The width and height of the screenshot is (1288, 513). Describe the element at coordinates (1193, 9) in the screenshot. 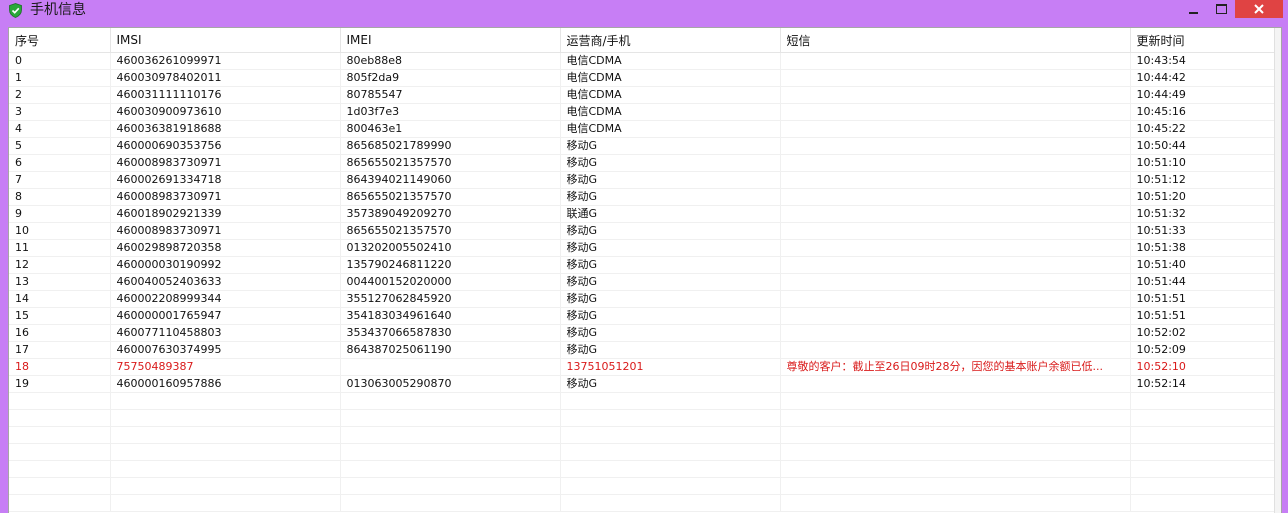

I see `minimize-button` at that location.